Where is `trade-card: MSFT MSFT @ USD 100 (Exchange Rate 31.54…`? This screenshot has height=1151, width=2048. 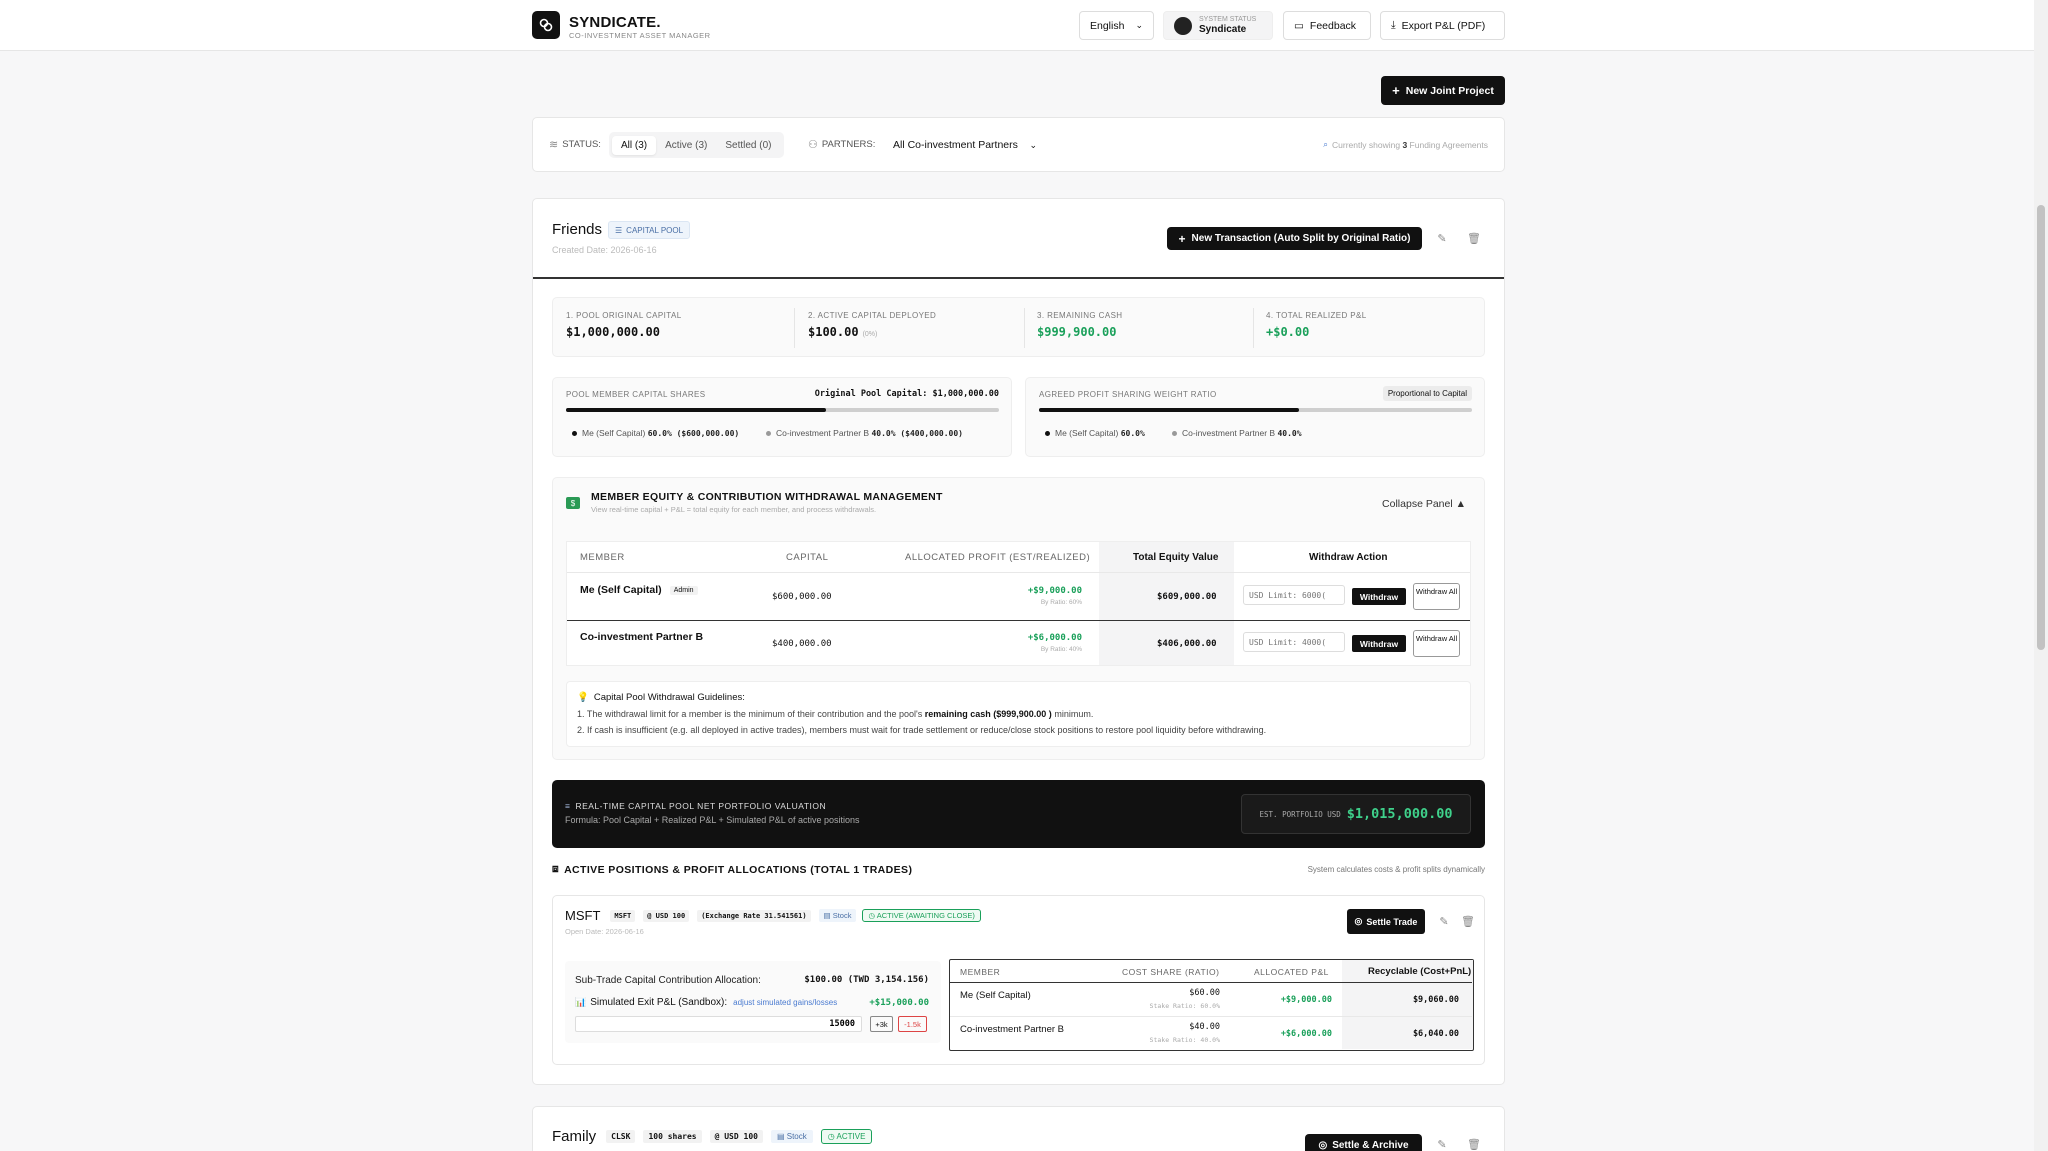
trade-card: MSFT MSFT @ USD 100 (Exchange Rate 31.54… is located at coordinates (1018, 980).